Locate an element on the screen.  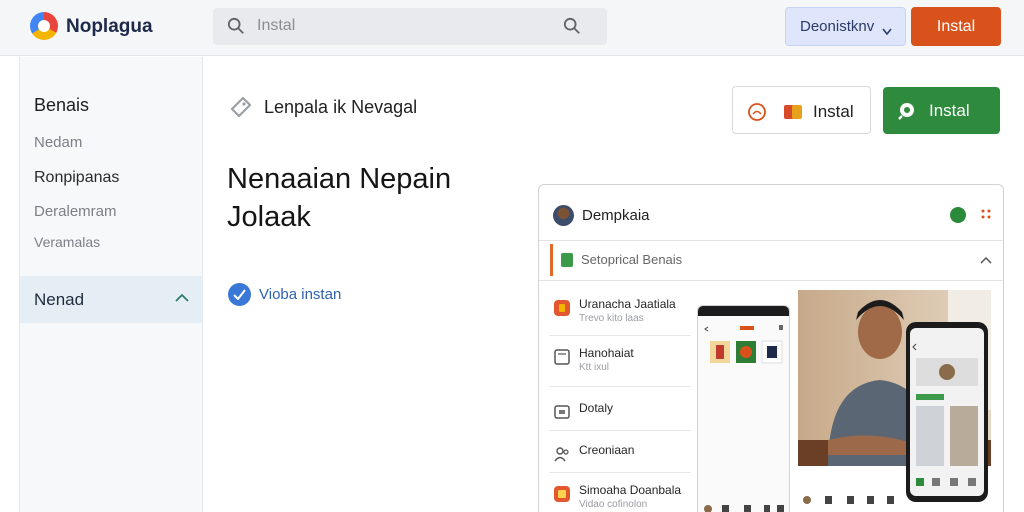
top-bar: Noplagua Instal Deonistknv Instal is located at coordinates (512, 28).